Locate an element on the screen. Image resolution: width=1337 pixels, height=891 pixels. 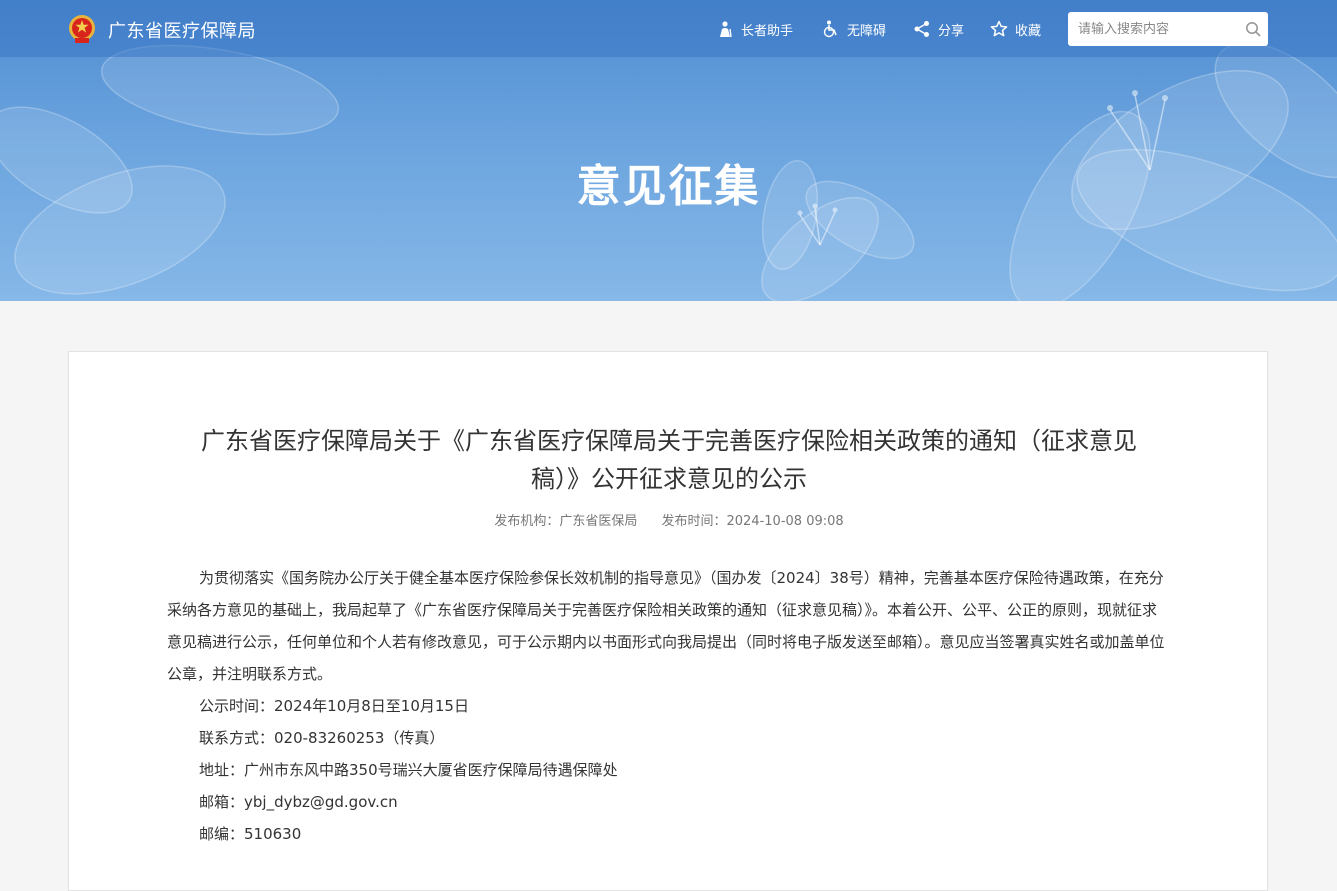
publisher-info: 发布机构：广东省医保局 is located at coordinates (565, 521).